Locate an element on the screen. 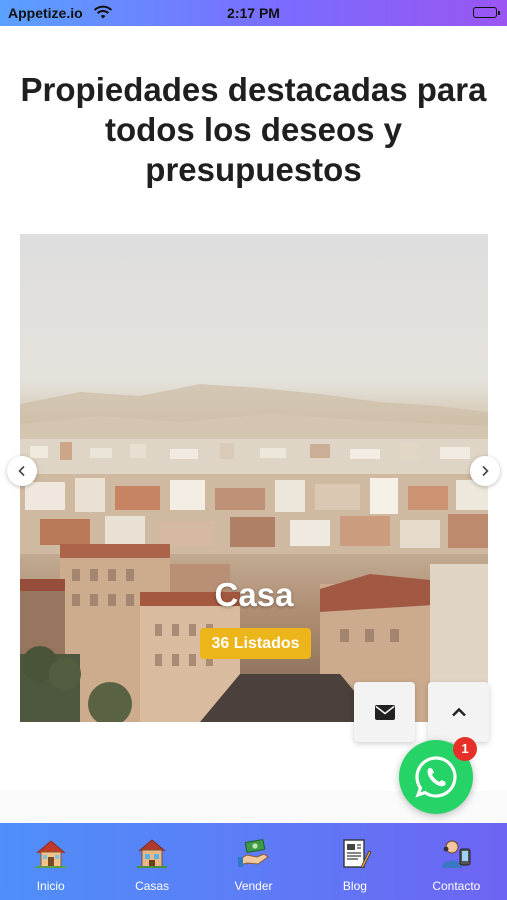 This screenshot has height=900, width=507. nav-item-contacto: Contacto is located at coordinates (456, 861).